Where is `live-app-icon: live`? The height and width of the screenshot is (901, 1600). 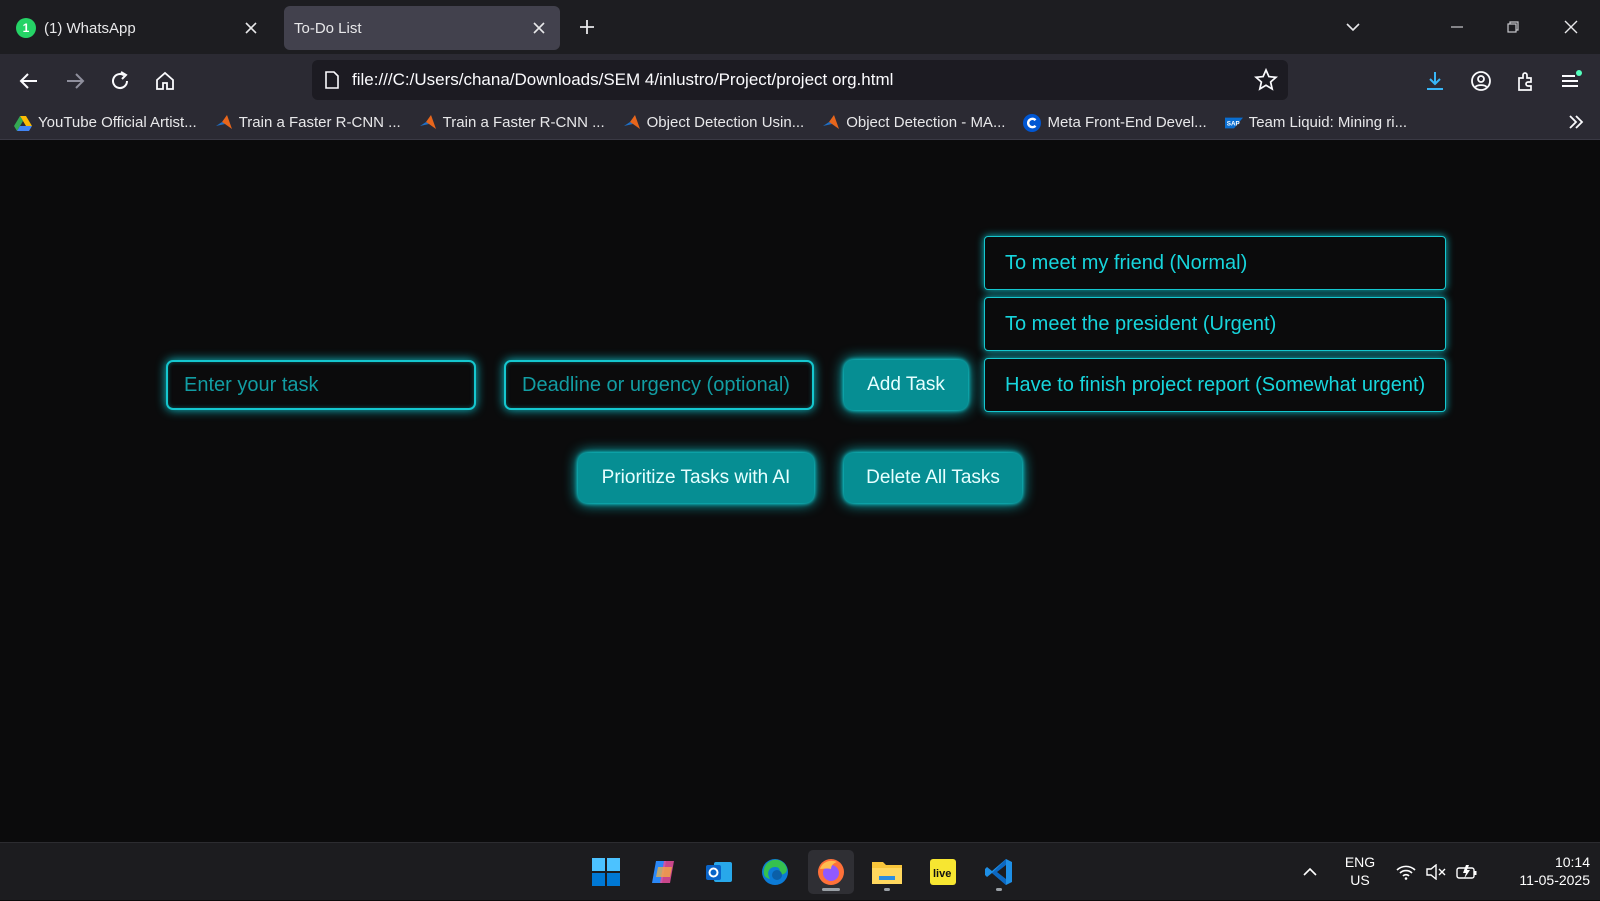 live-app-icon: live is located at coordinates (943, 872).